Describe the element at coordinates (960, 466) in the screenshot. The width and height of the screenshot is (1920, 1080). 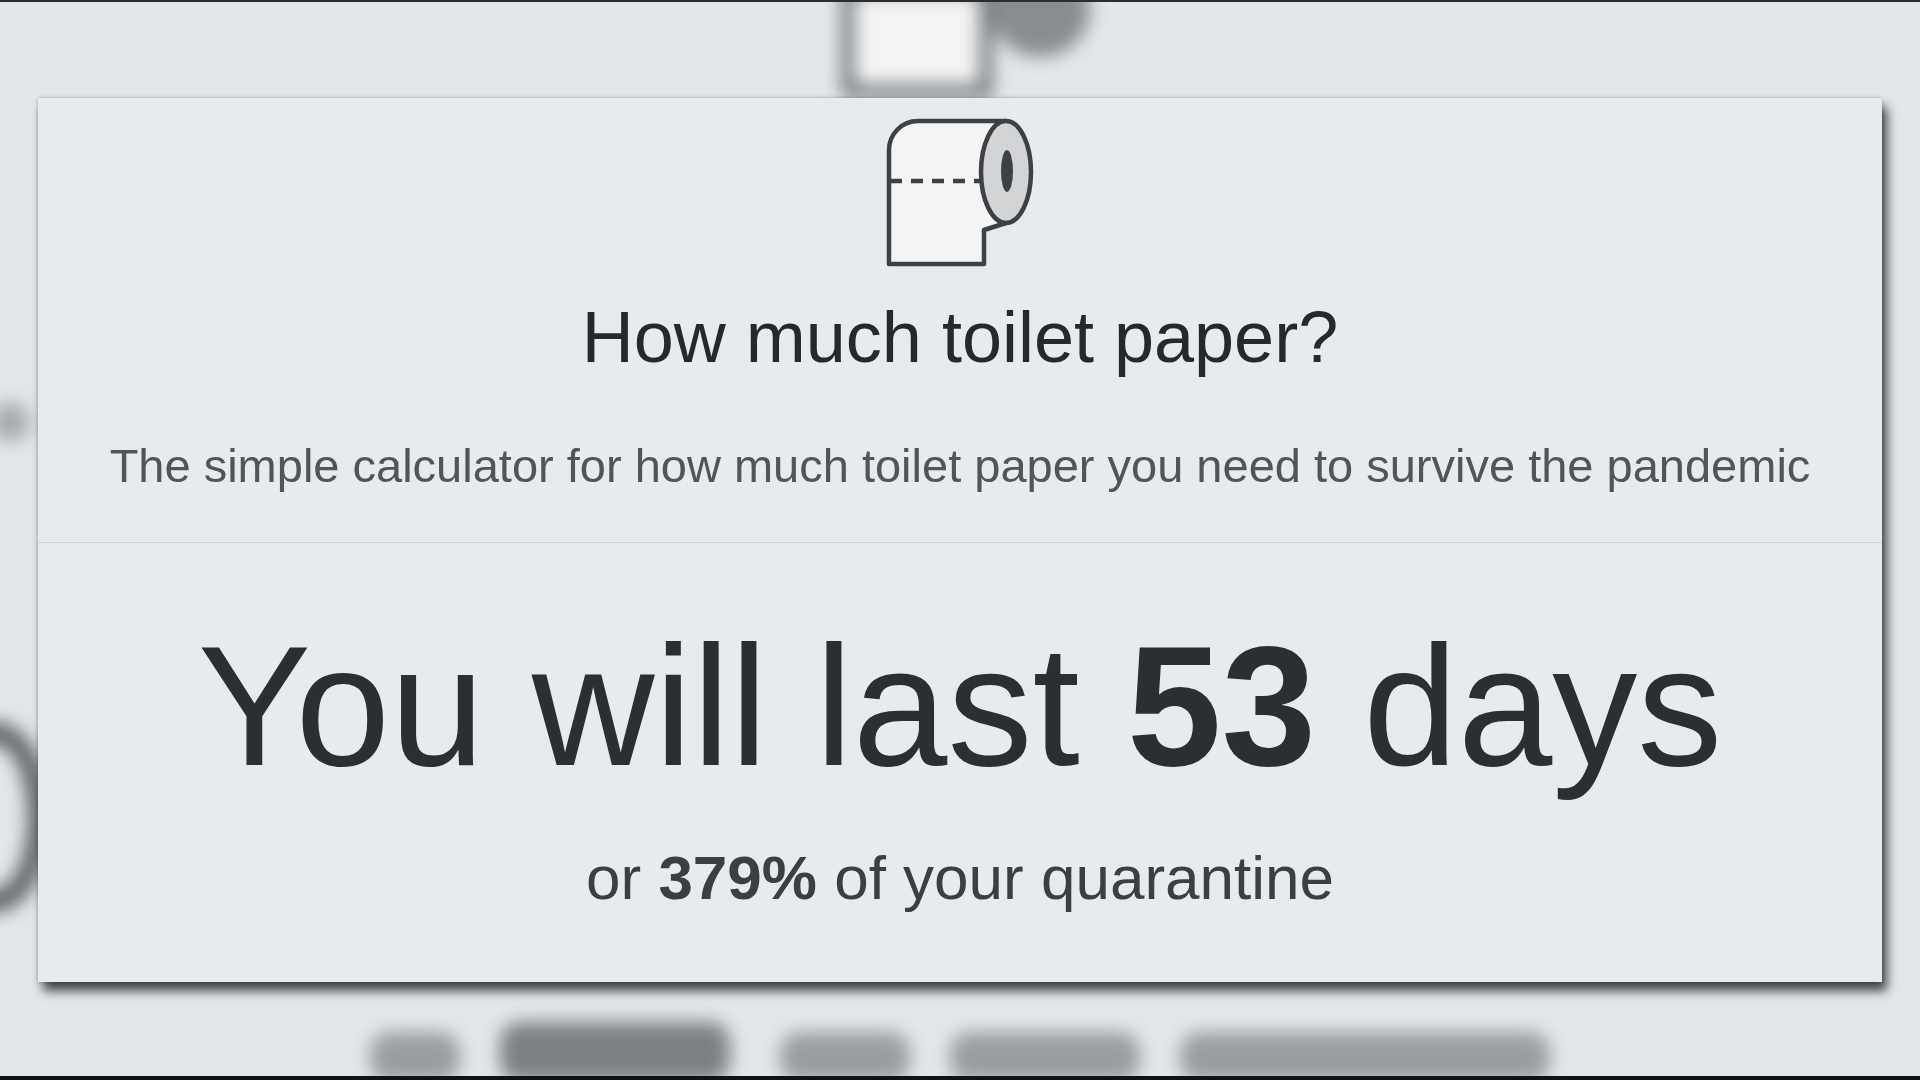
I see `page-subtitle: The simple calculator for how much toilet paper you need to survive the pandemic` at that location.